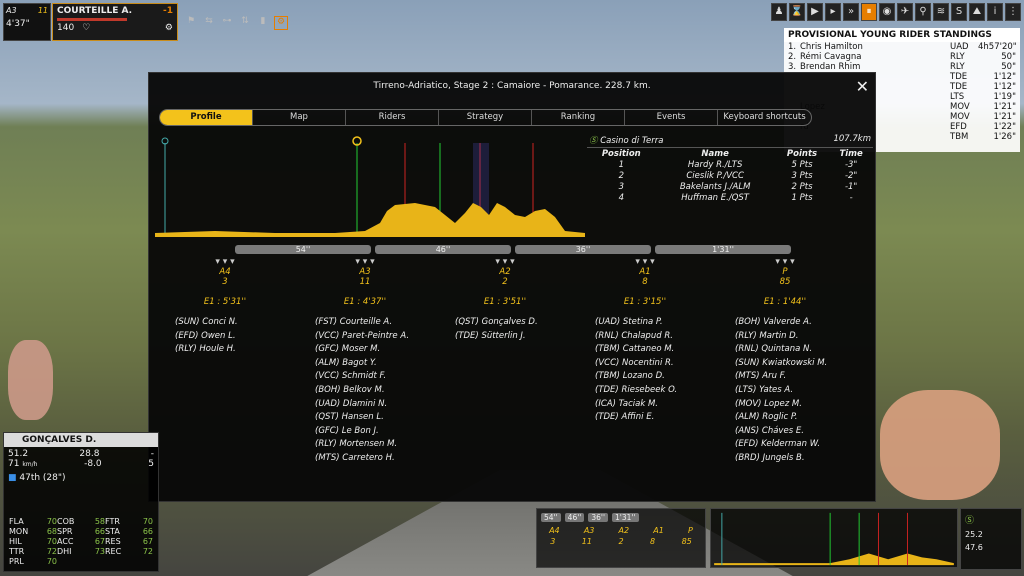  Describe the element at coordinates (263, 23) in the screenshot. I see `bottle-icon: ▮` at that location.